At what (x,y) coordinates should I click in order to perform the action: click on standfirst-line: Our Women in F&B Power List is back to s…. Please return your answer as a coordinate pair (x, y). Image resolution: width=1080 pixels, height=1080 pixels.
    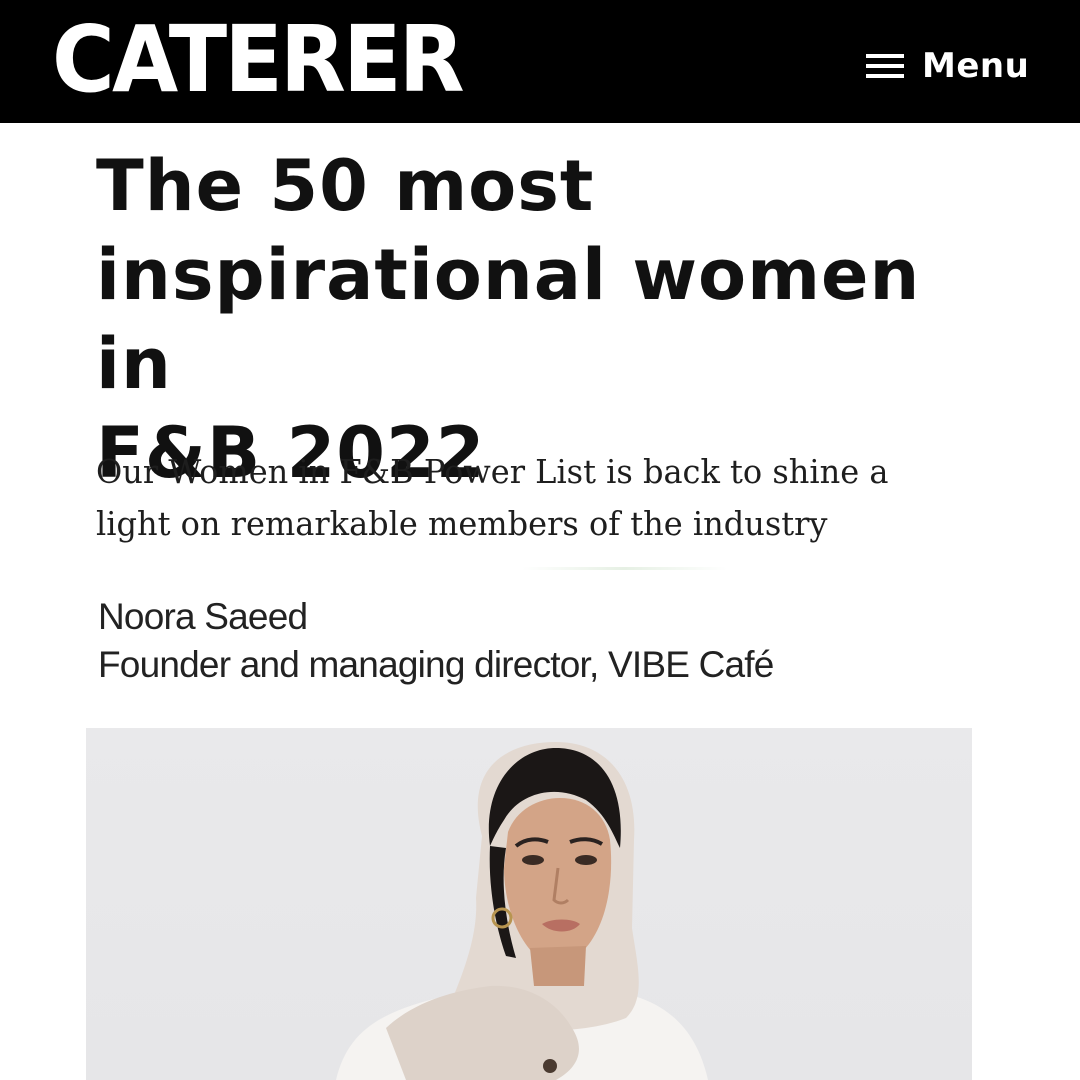
    Looking at the image, I should click on (492, 471).